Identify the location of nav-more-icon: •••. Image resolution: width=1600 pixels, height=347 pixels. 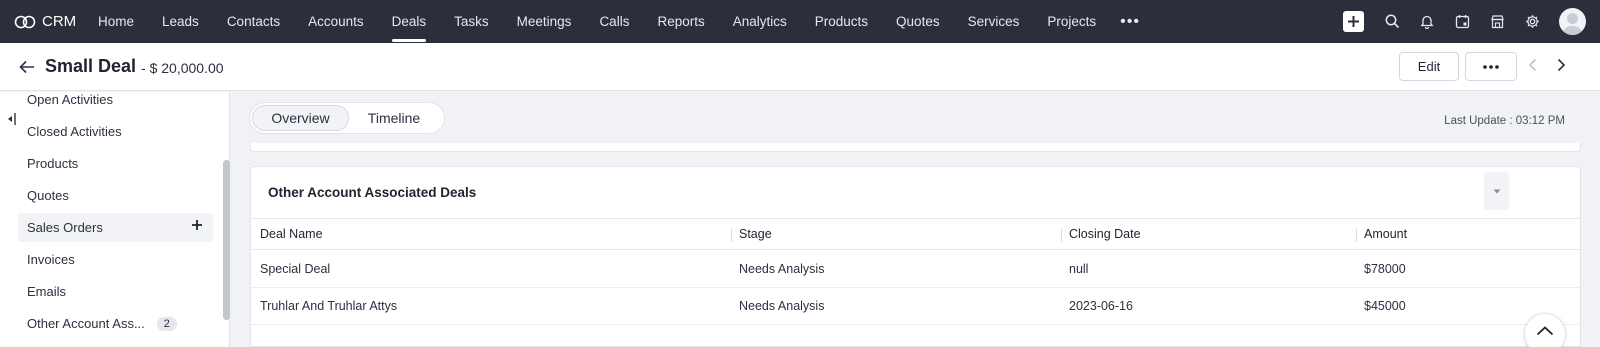
(1130, 22).